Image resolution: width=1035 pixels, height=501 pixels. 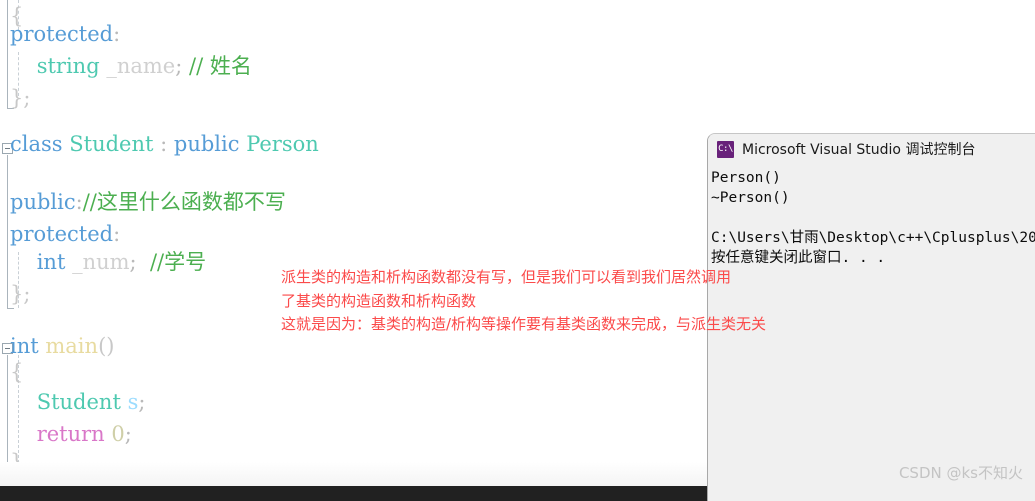 What do you see at coordinates (859, 150) in the screenshot?
I see `console-title-text: Microsoft Visual Studio 调试控制台` at bounding box center [859, 150].